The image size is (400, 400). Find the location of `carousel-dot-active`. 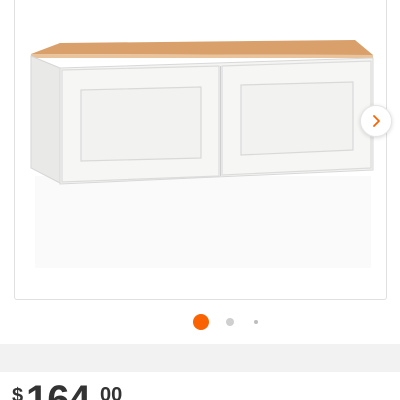

carousel-dot-active is located at coordinates (201, 322).